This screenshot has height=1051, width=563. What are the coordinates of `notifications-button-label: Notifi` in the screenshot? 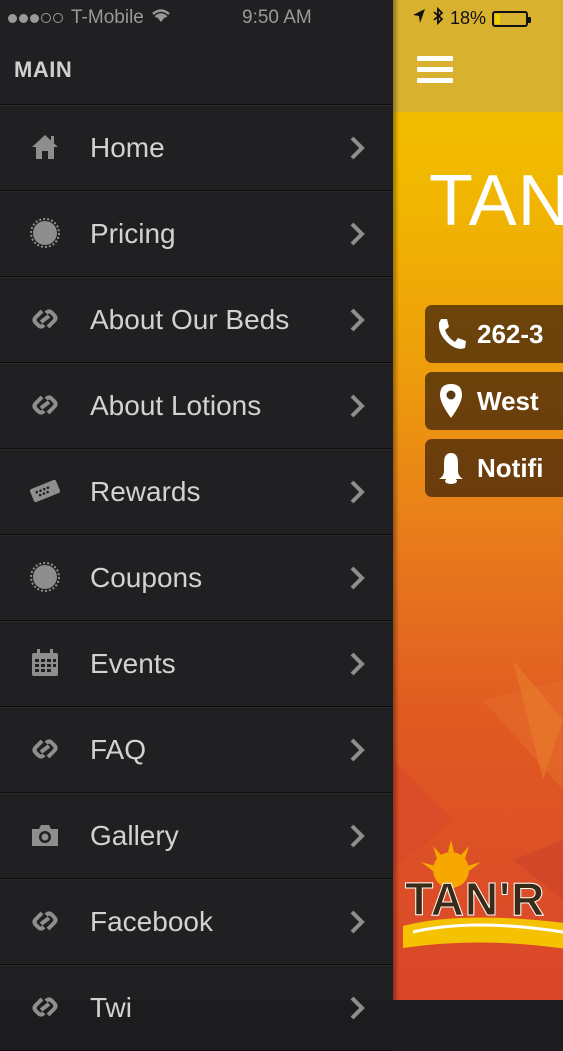 It's located at (510, 467).